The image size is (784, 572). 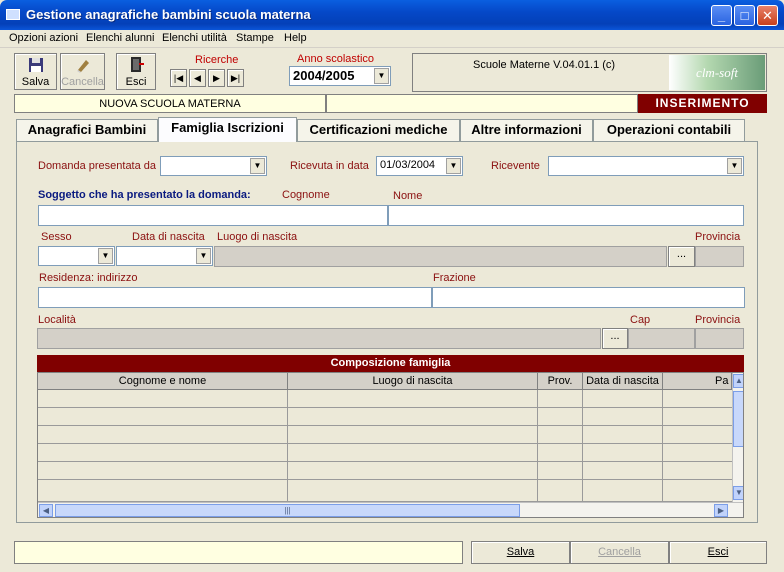 I want to click on birth-place-label: Luogo di nascita, so click(x=257, y=237).